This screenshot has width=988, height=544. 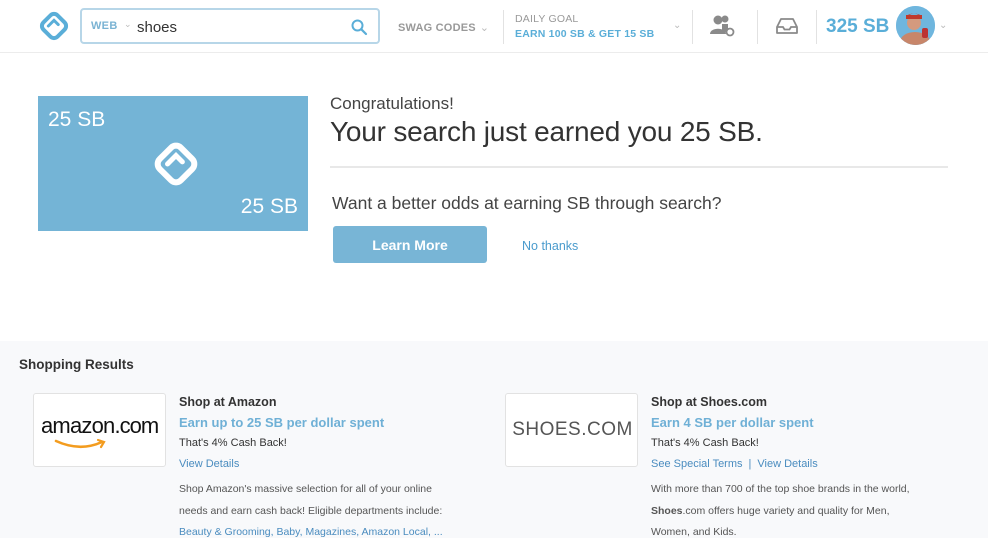 What do you see at coordinates (334, 405) in the screenshot?
I see `merchant-name: Shop at Amazon` at bounding box center [334, 405].